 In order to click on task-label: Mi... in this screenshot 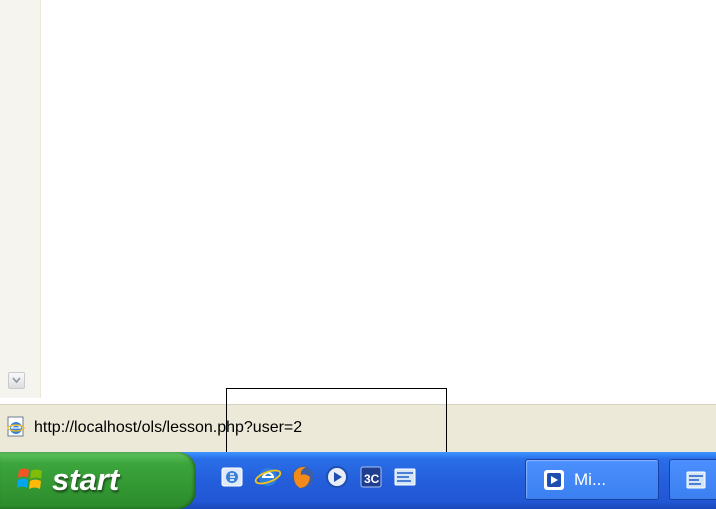, I will do `click(590, 479)`.